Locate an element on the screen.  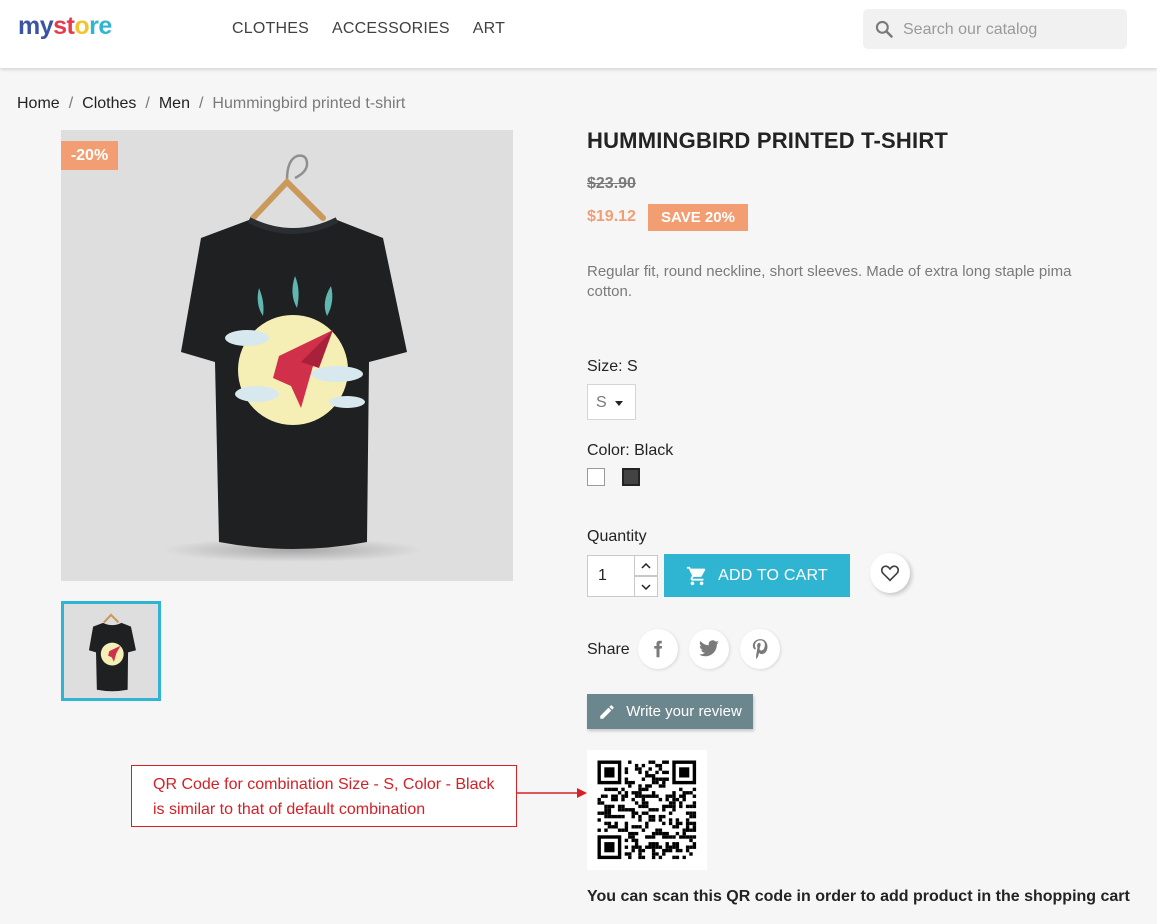
search-input is located at coordinates (1010, 30).